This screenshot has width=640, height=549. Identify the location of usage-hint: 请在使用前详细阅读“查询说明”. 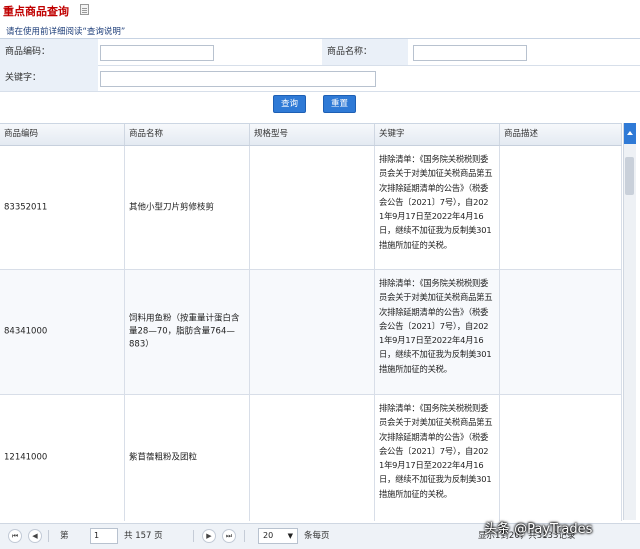
(66, 32).